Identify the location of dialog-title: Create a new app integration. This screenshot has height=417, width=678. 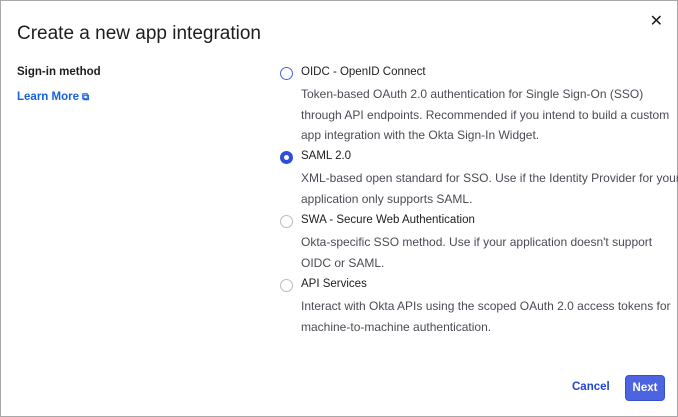
(139, 33).